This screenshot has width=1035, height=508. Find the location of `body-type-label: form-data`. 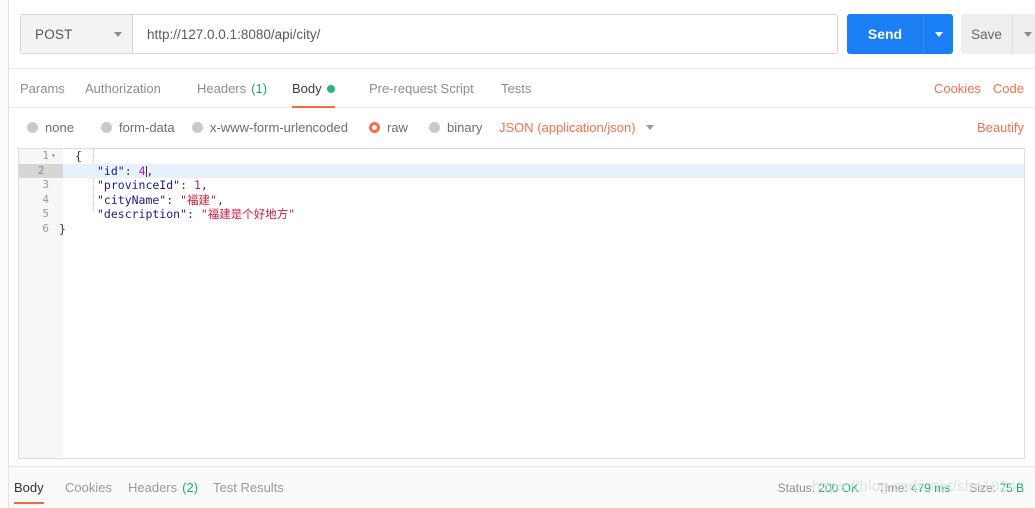

body-type-label: form-data is located at coordinates (147, 127).